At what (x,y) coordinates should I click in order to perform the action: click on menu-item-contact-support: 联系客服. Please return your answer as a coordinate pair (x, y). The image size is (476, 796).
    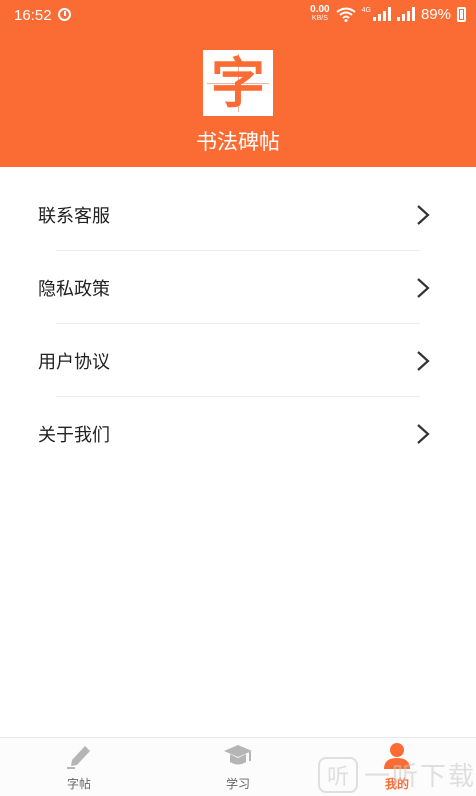
    Looking at the image, I should click on (238, 214).